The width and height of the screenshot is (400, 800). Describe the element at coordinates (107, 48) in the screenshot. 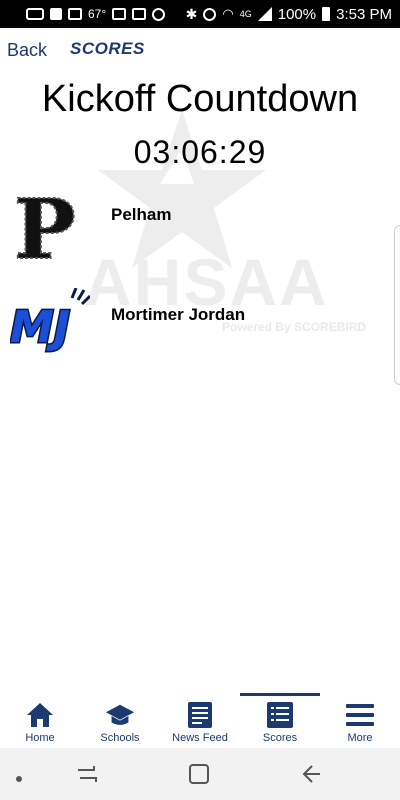

I see `page-title: SCORES` at that location.